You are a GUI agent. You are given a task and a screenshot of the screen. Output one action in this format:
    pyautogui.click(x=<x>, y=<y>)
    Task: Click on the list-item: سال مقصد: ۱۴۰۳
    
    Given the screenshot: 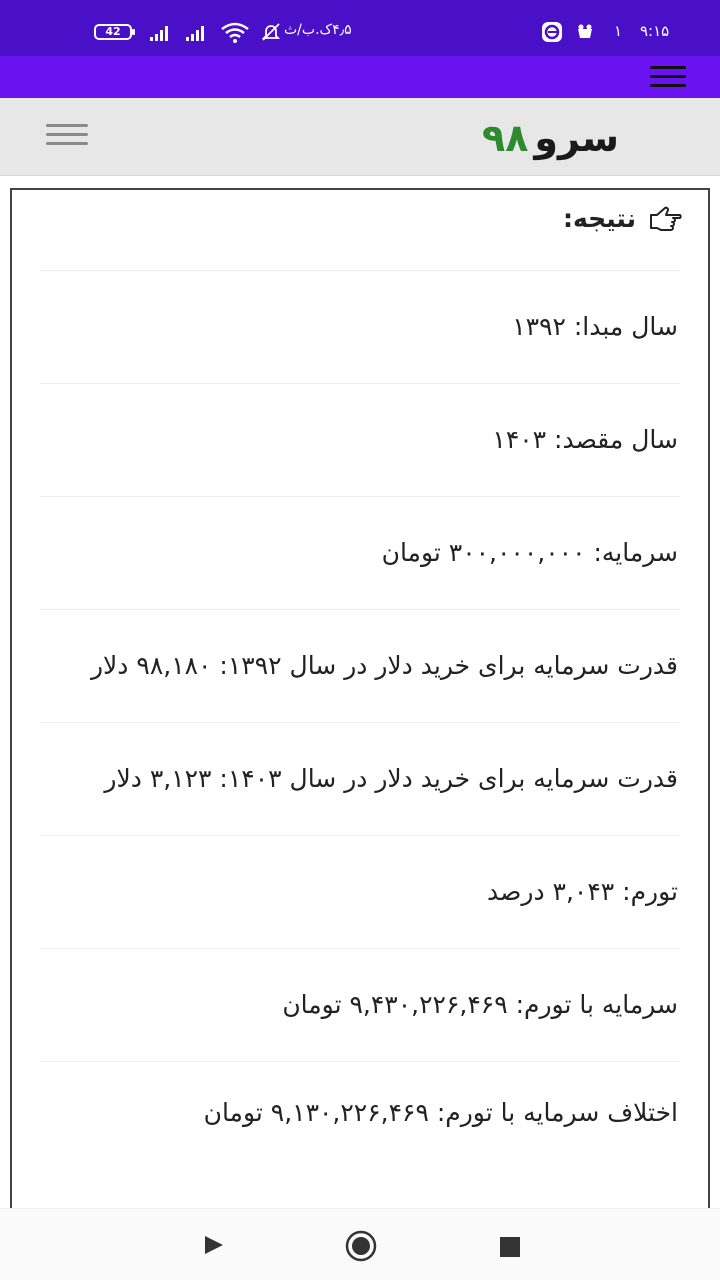 What is the action you would take?
    pyautogui.click(x=360, y=439)
    